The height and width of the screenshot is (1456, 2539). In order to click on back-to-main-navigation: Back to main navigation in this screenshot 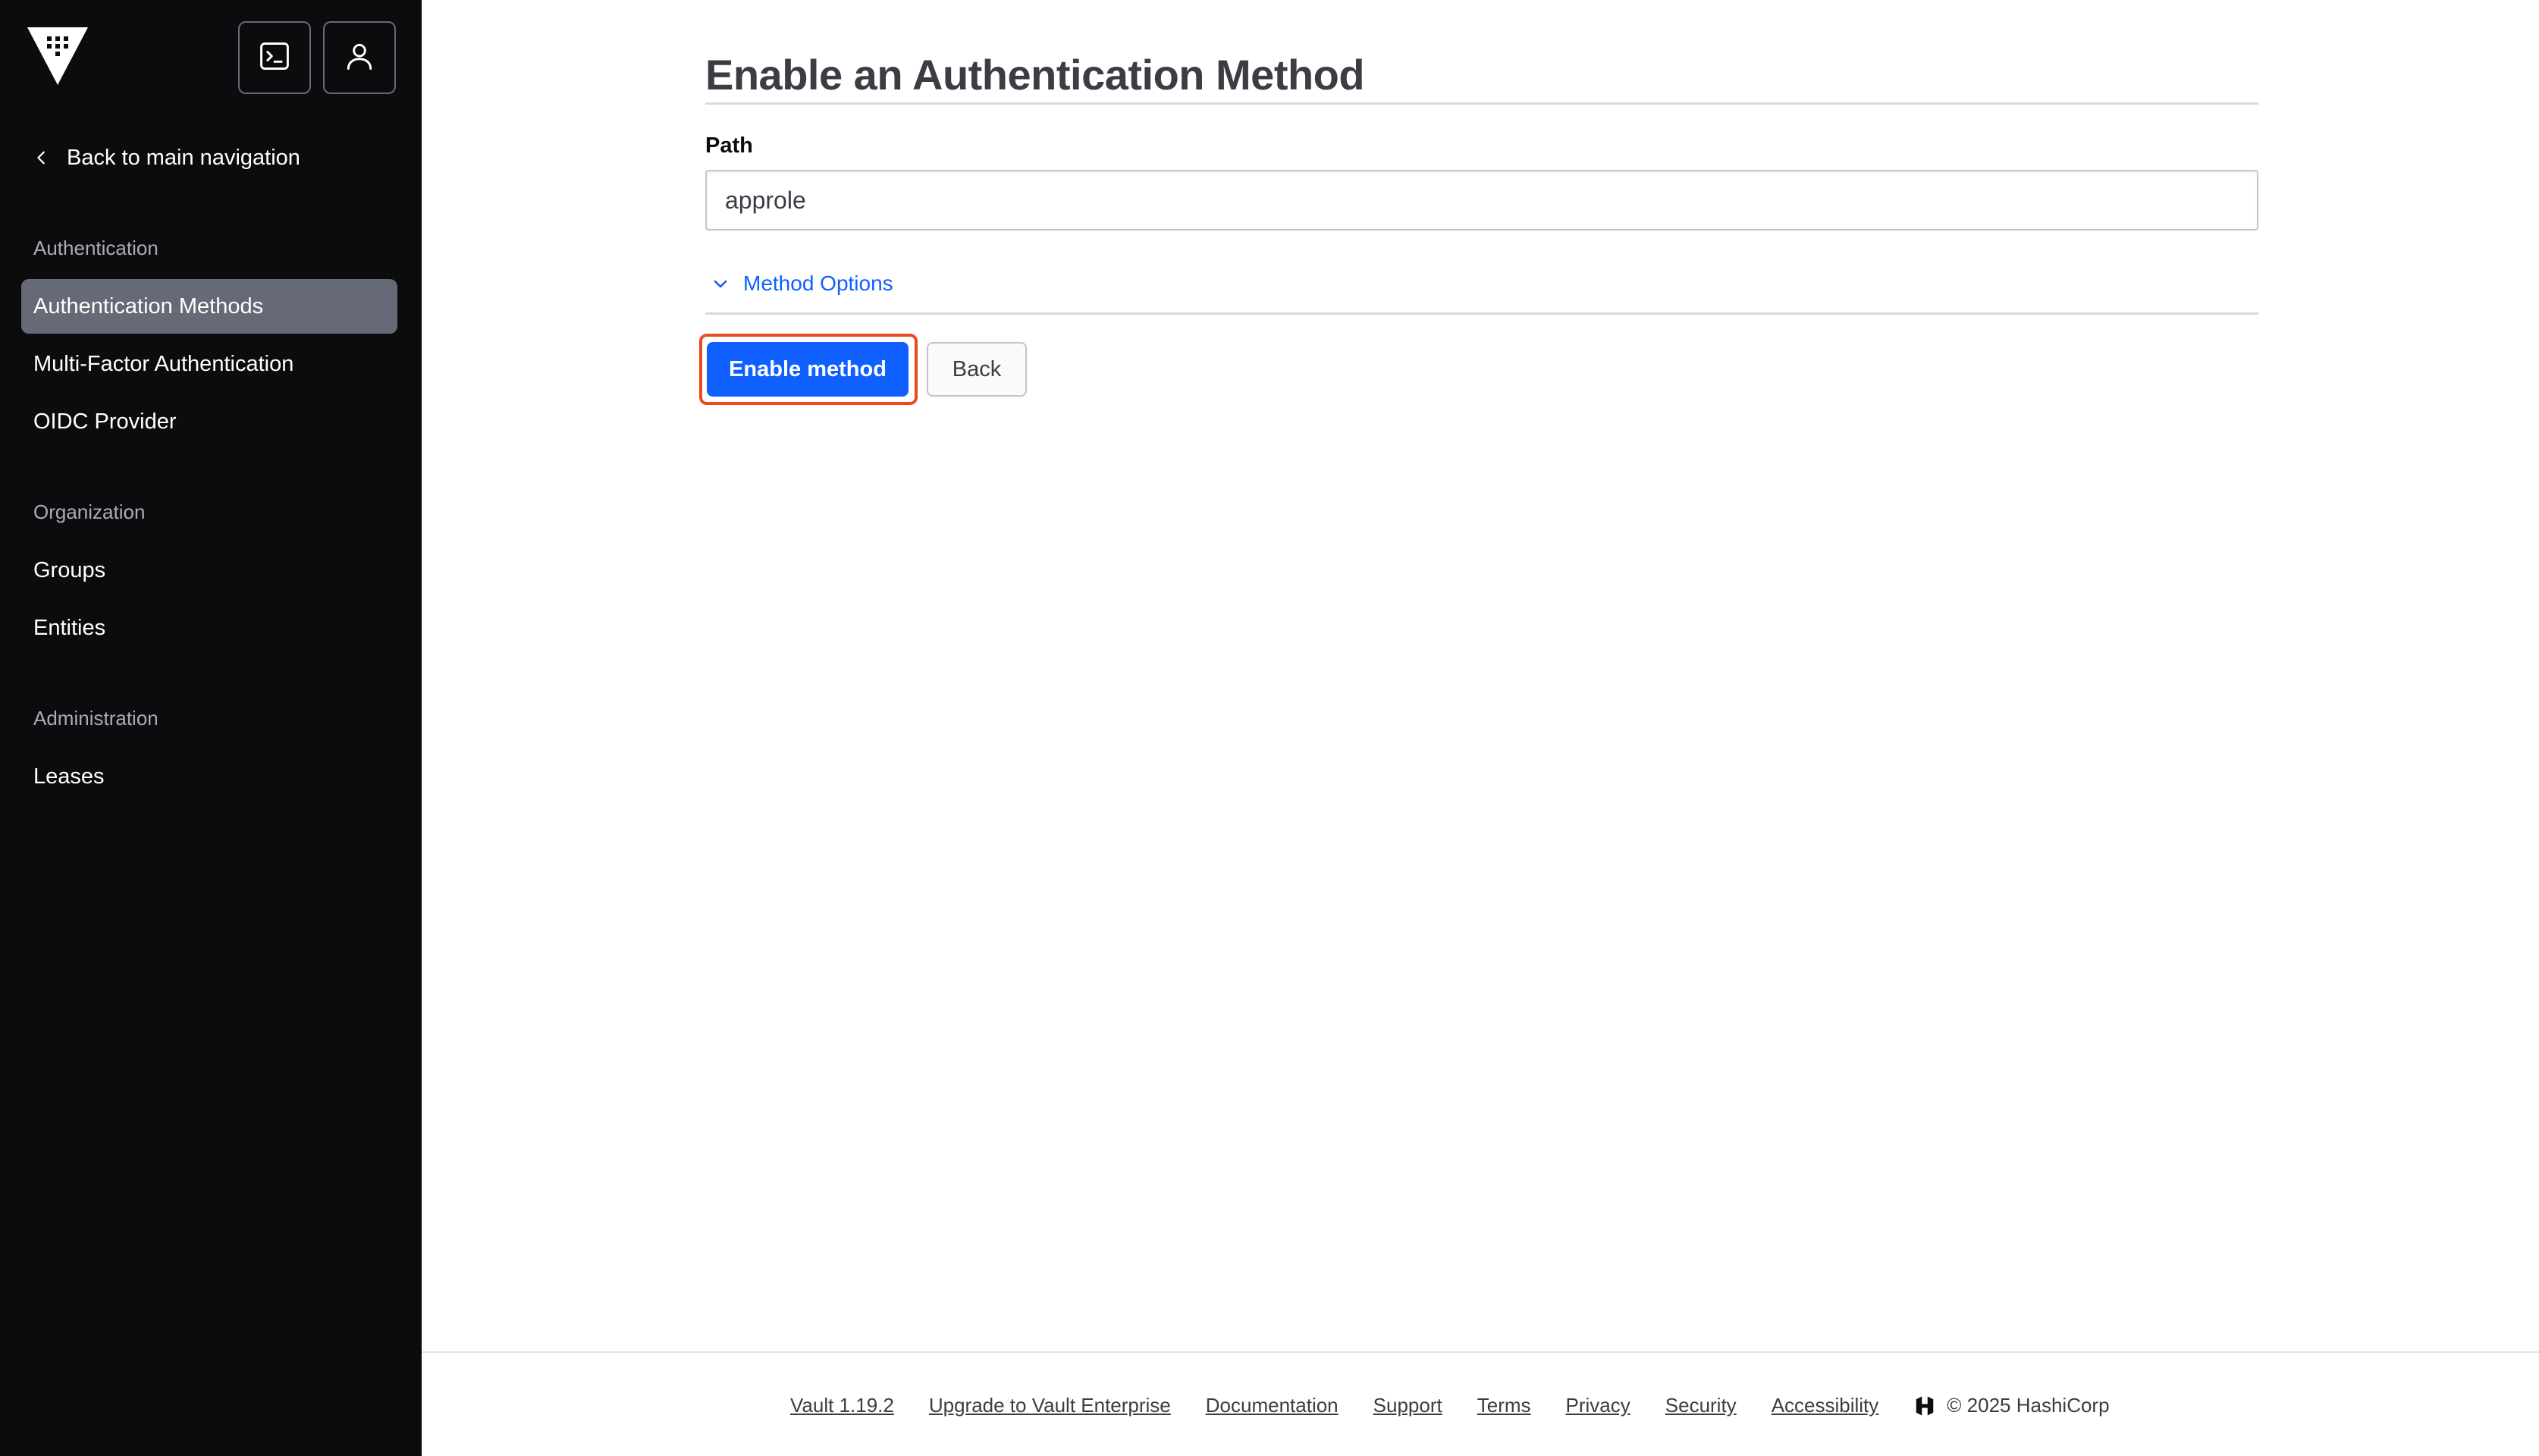, I will do `click(166, 157)`.